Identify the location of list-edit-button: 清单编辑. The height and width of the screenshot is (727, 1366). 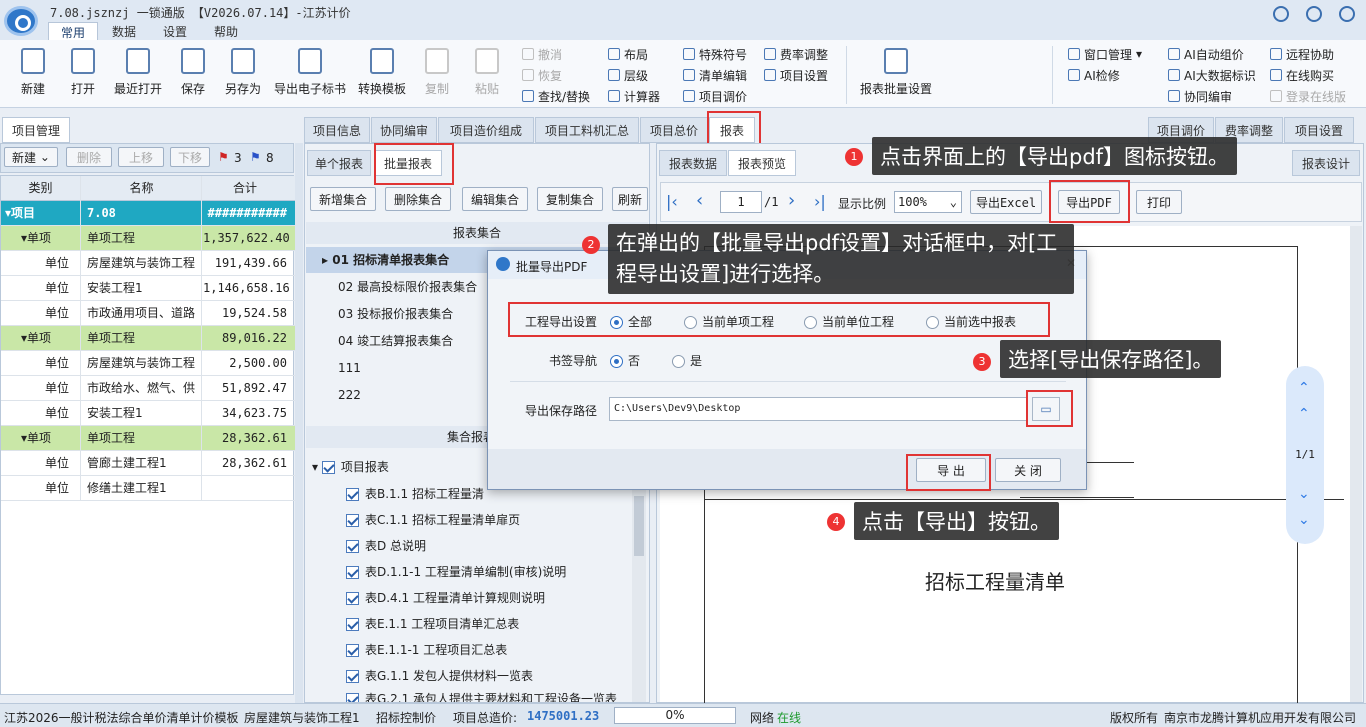
(715, 75).